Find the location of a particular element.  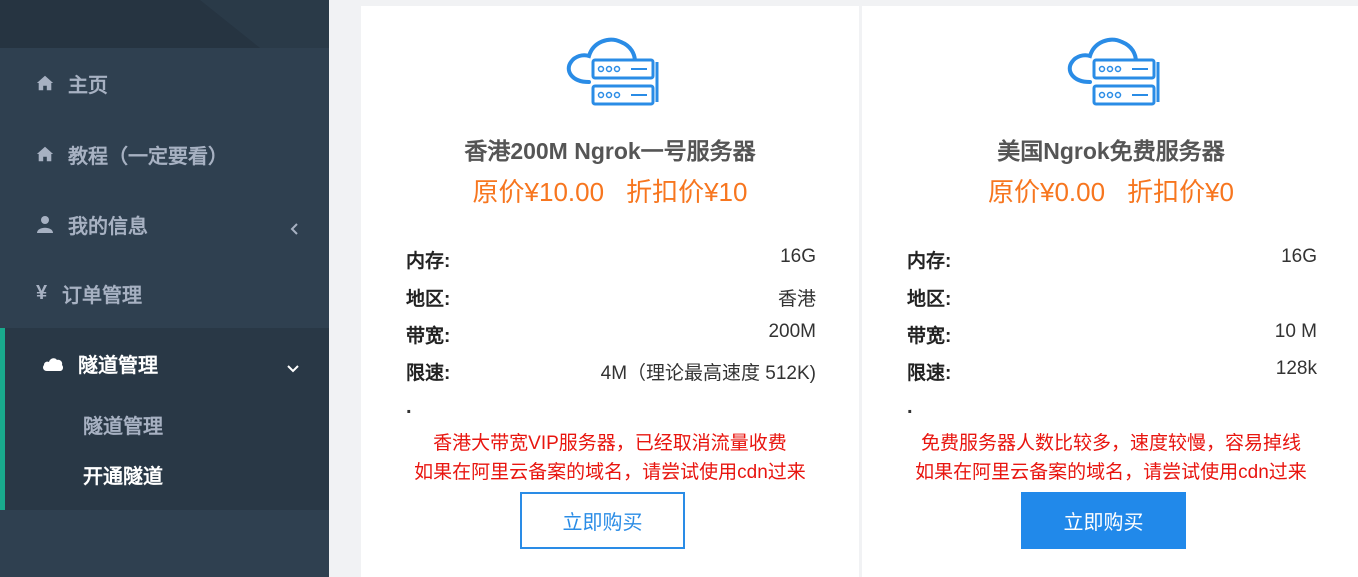

spec-row: 限速: 128k is located at coordinates (1112, 371).